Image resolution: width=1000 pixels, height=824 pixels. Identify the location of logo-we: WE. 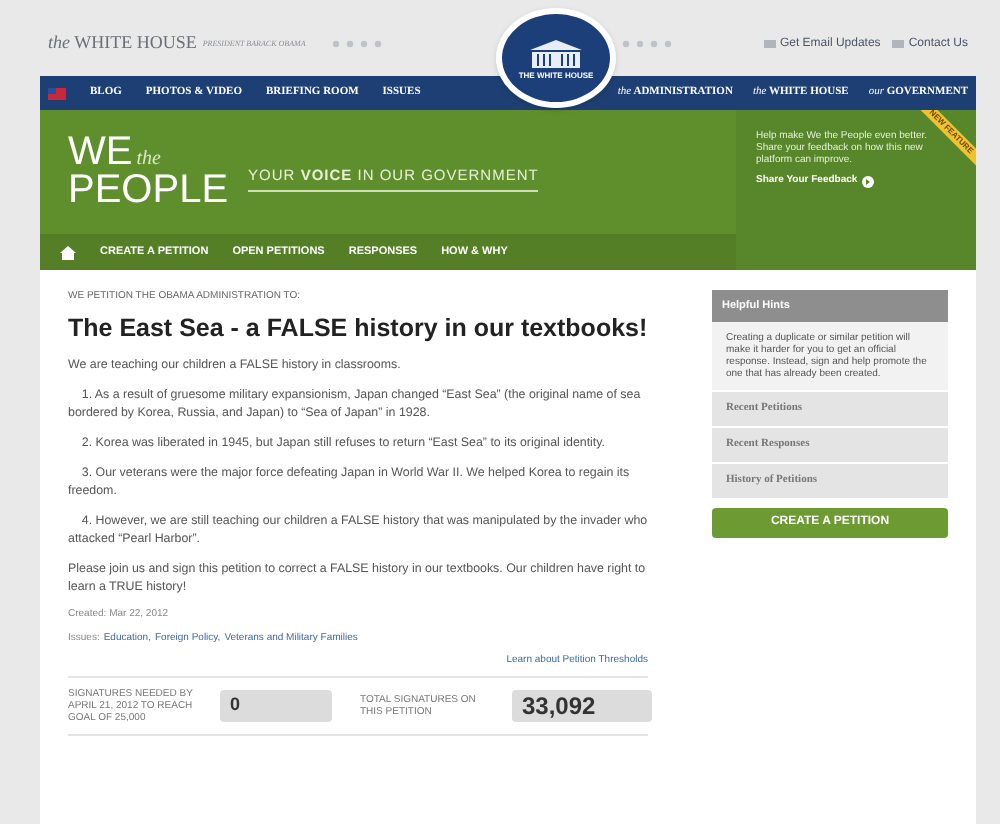
(100, 152).